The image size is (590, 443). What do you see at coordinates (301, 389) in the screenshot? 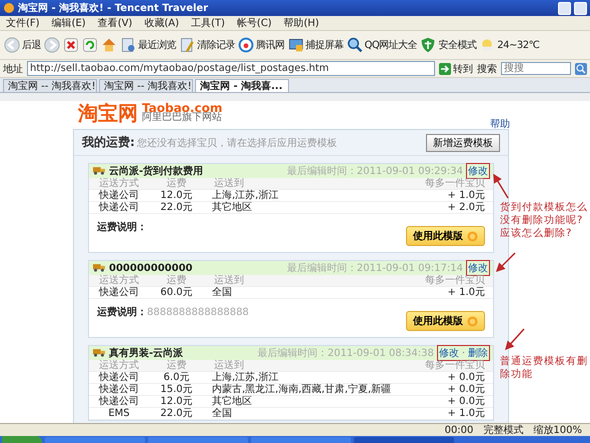
I see `table-cell-text: 内蒙古,黑龙江,海南,西藏,甘肃,宁夏,新疆` at bounding box center [301, 389].